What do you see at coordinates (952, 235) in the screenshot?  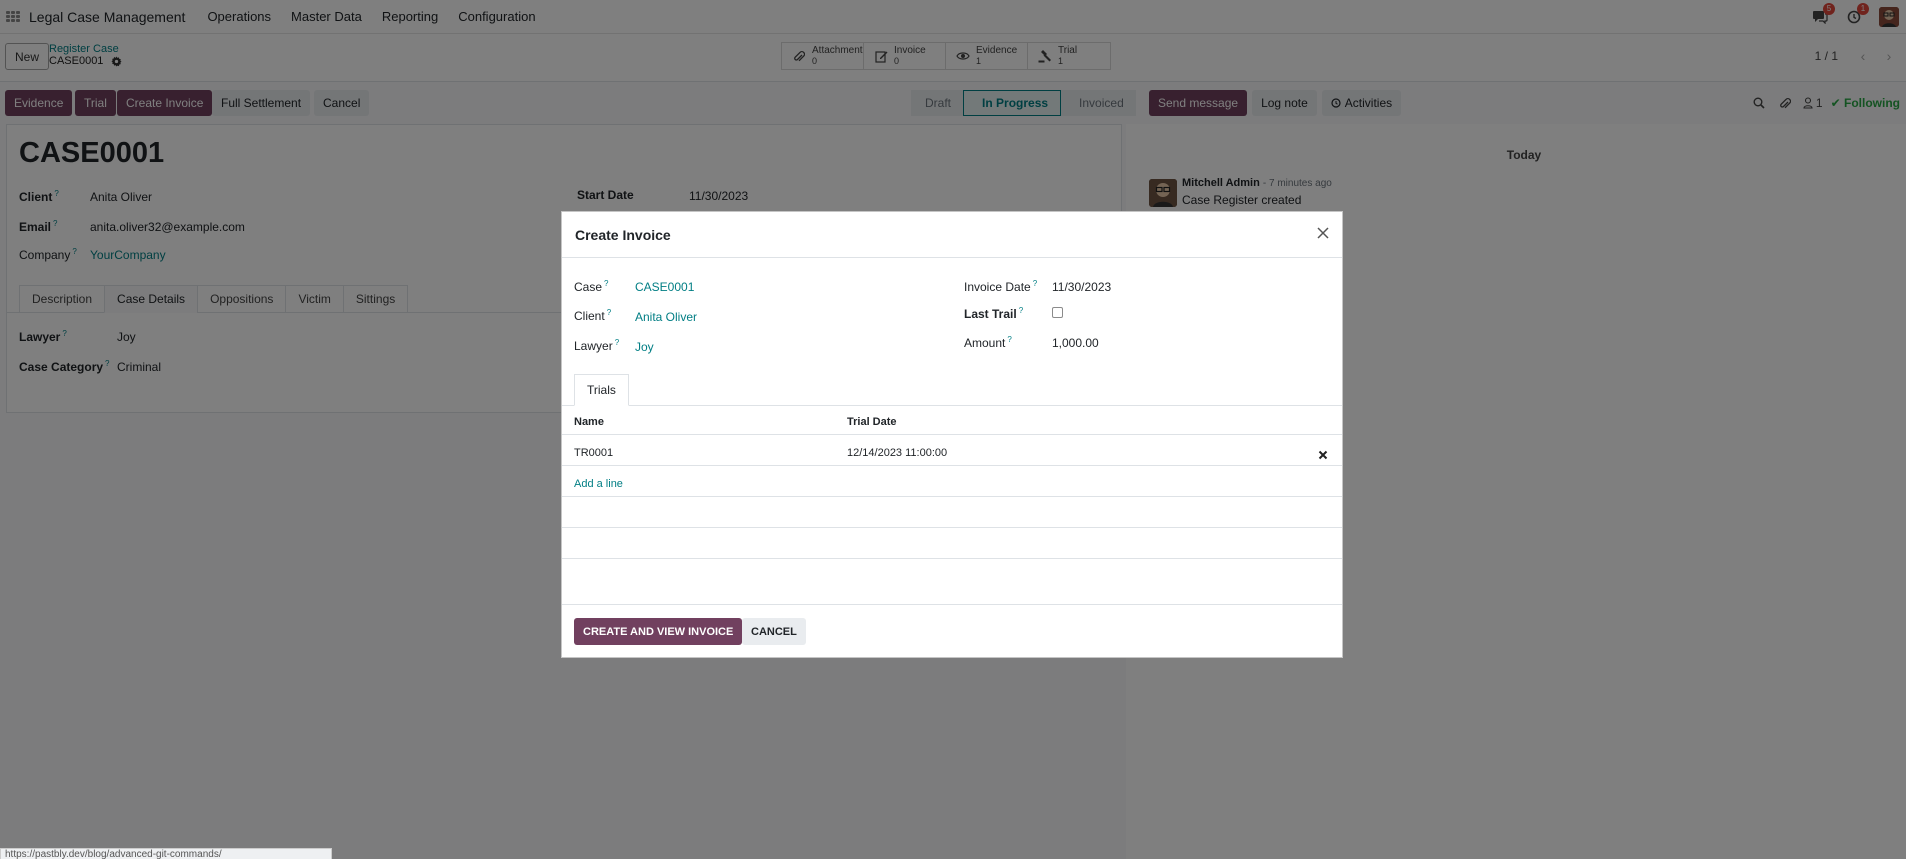 I see `modal-header: Create Invoice` at bounding box center [952, 235].